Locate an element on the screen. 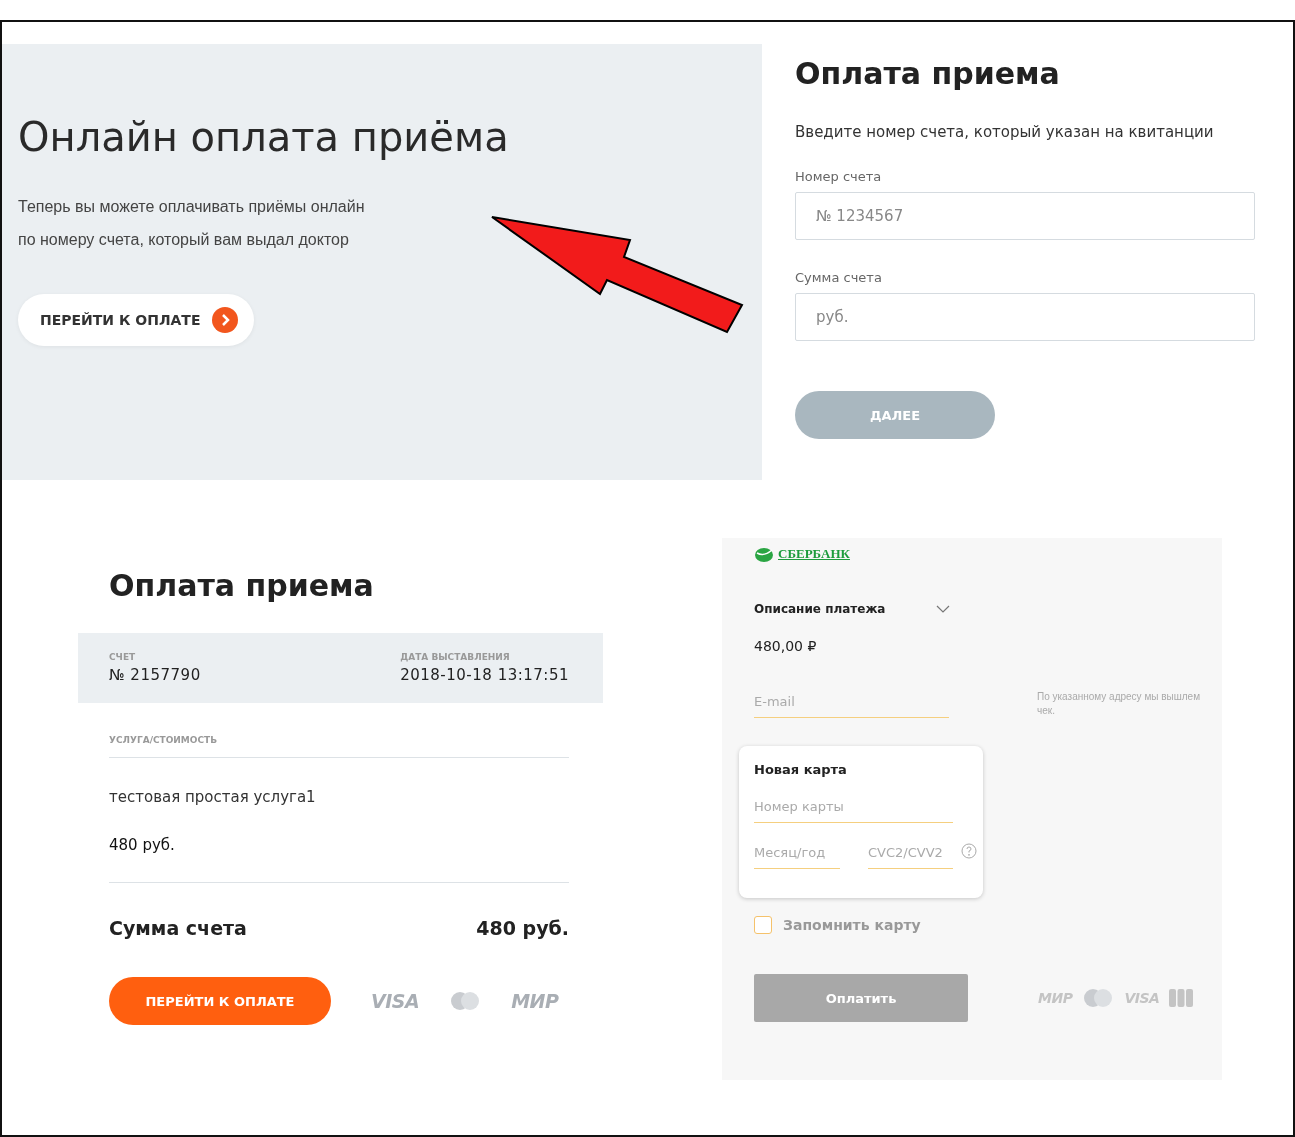  chevron-icon is located at coordinates (225, 320).